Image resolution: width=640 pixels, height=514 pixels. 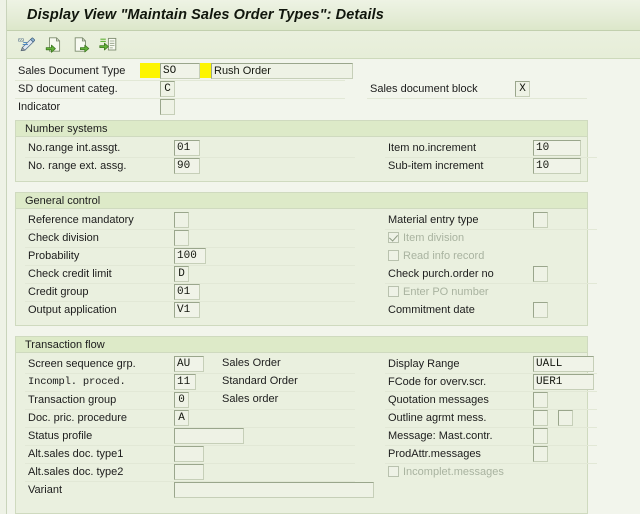 I want to click on indicator-input, so click(x=167, y=107).